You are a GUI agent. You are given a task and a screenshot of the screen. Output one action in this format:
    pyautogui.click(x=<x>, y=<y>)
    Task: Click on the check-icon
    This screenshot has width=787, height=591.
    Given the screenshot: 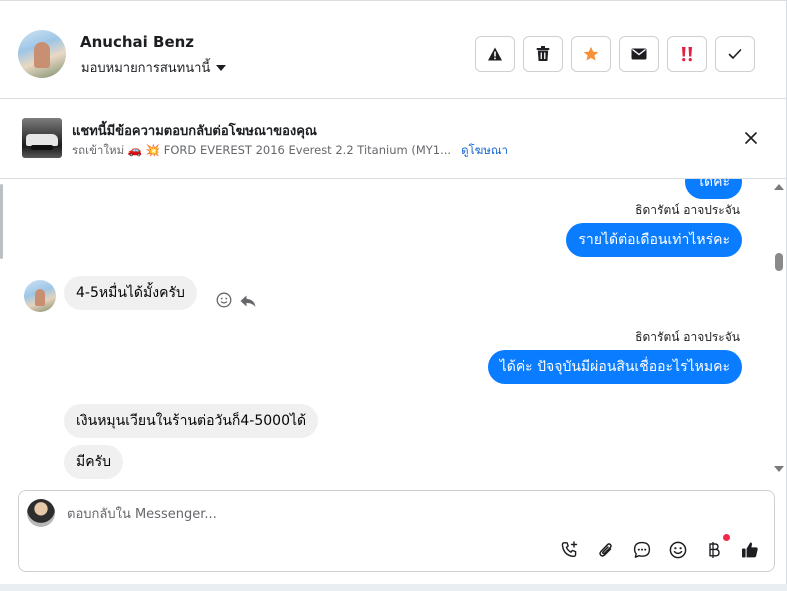 What is the action you would take?
    pyautogui.click(x=735, y=54)
    